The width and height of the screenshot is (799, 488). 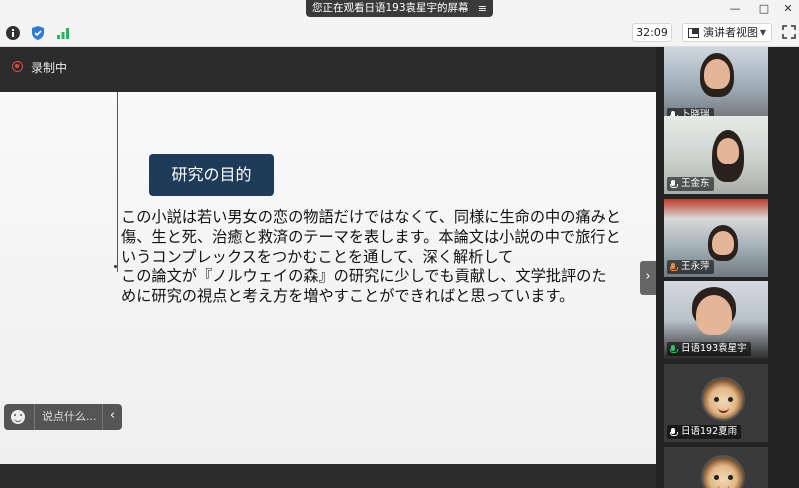 What do you see at coordinates (789, 32) in the screenshot?
I see `fullscreen-icon` at bounding box center [789, 32].